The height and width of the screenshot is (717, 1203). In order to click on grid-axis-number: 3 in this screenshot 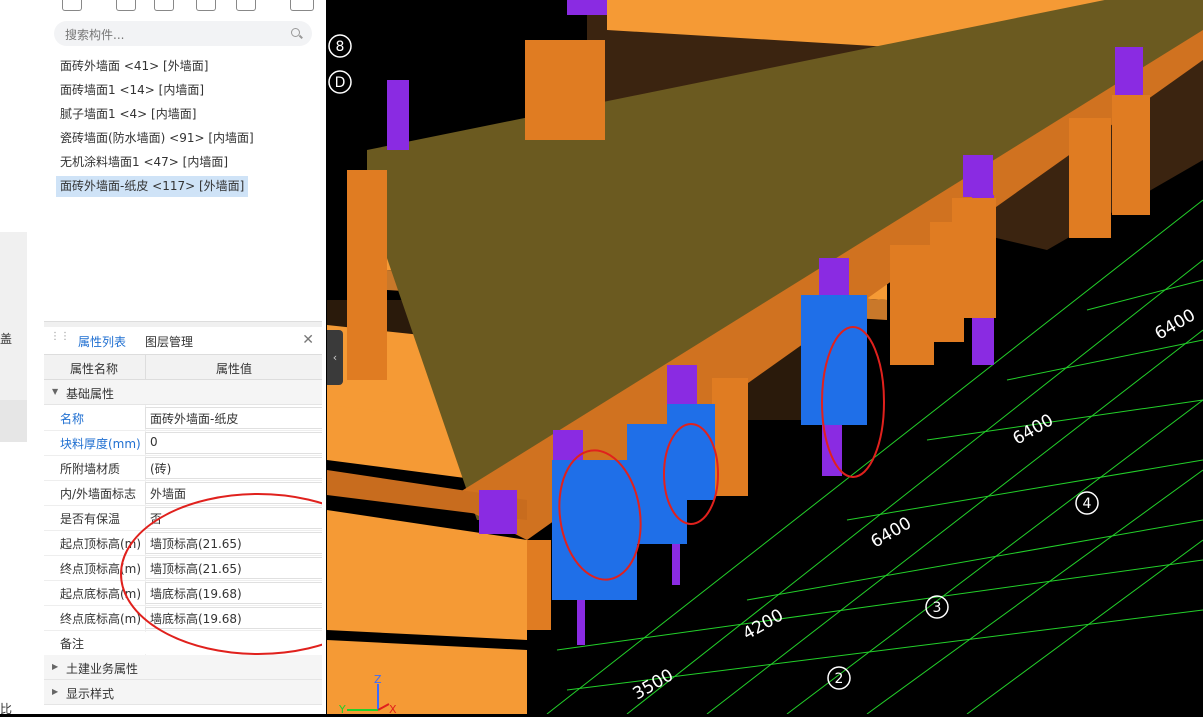, I will do `click(937, 608)`.